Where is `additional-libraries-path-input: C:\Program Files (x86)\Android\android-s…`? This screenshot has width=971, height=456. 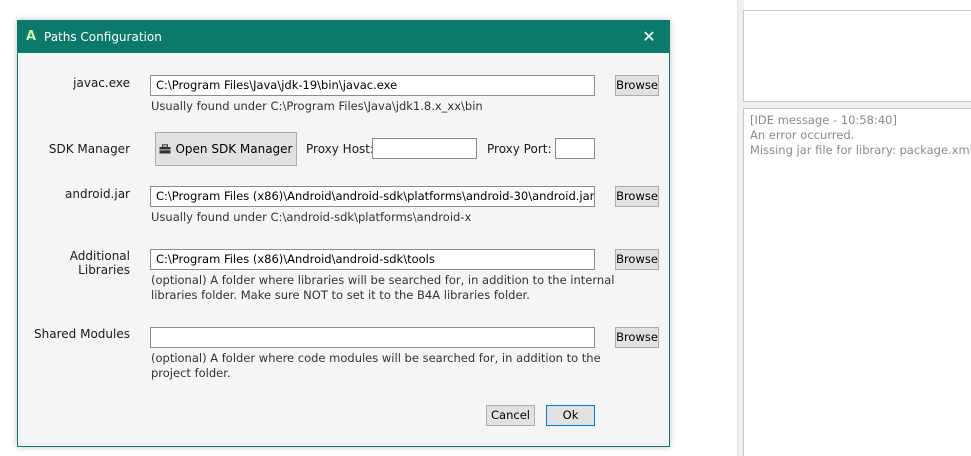
additional-libraries-path-input: C:\Program Files (x86)\Android\android-s… is located at coordinates (372, 259).